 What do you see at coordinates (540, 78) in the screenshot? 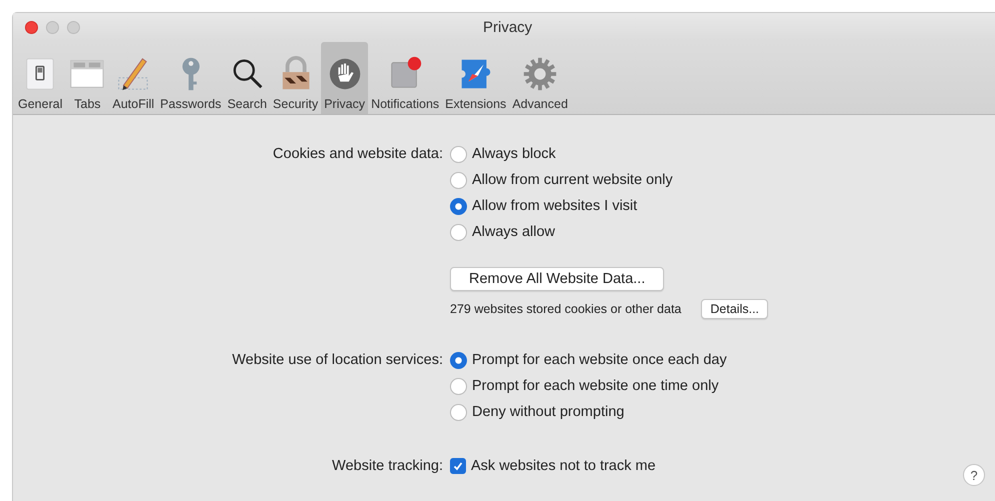
I see `toolbar-tab: Advanced` at bounding box center [540, 78].